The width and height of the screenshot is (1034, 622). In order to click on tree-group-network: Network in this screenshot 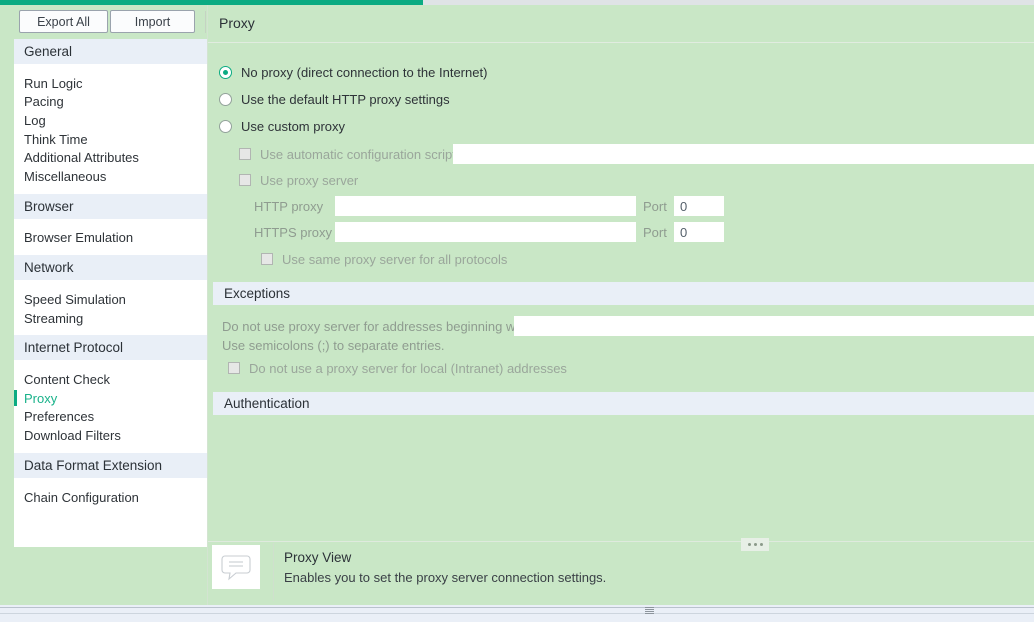, I will do `click(111, 268)`.